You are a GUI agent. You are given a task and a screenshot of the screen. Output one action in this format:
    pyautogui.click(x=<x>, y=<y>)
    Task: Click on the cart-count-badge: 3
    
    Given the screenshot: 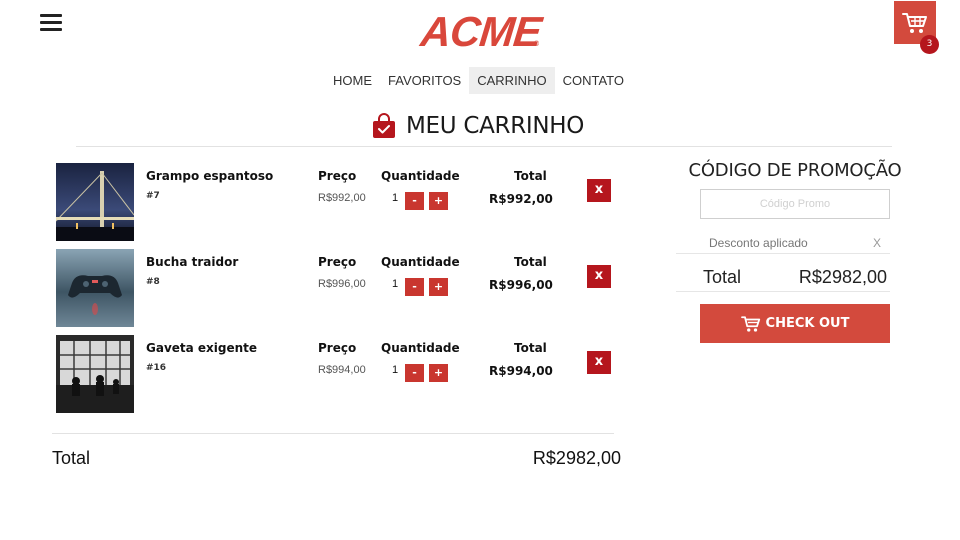 What is the action you would take?
    pyautogui.click(x=929, y=44)
    